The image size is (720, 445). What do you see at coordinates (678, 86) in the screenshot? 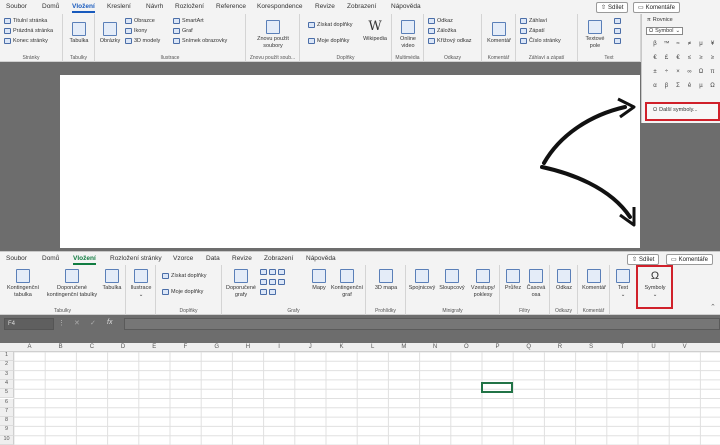
I see `symbol-cell: Σ` at bounding box center [678, 86].